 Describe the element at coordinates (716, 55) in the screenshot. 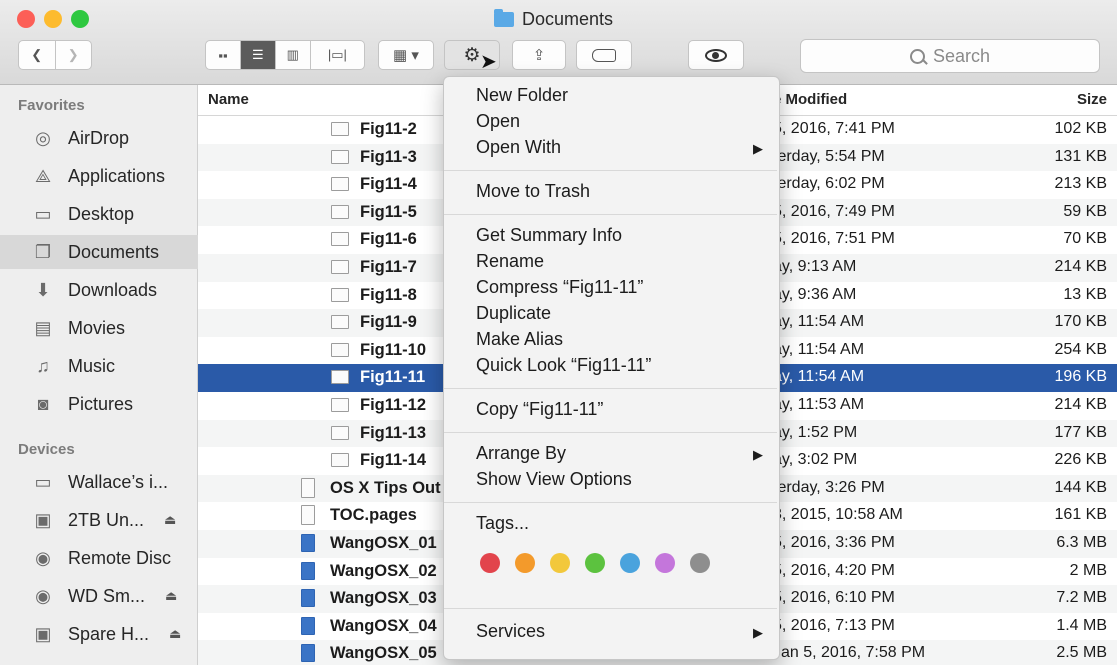

I see `quick-look-button` at that location.